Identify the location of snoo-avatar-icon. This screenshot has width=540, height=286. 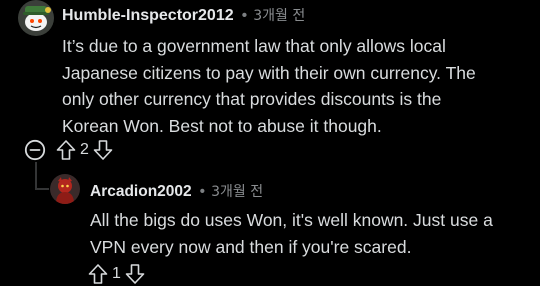
(36, 18).